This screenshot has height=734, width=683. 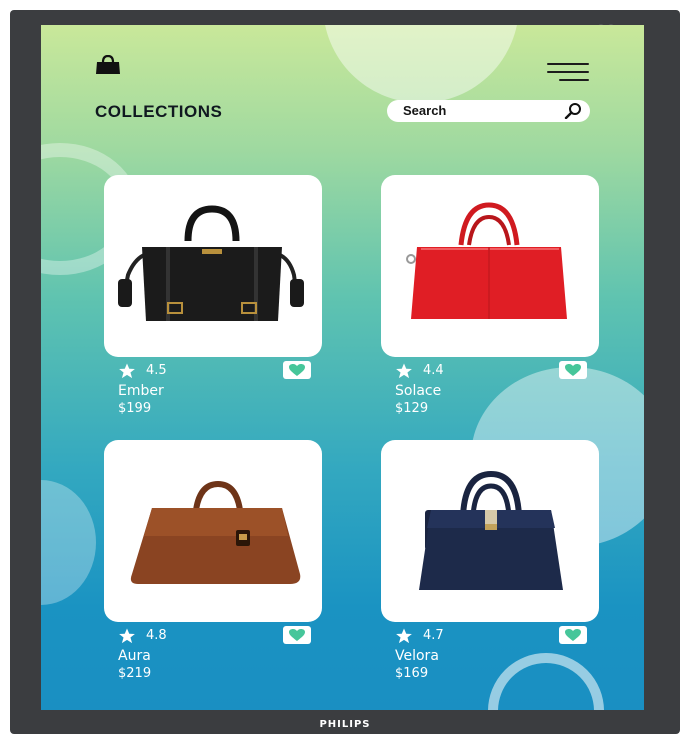 What do you see at coordinates (546, 681) in the screenshot?
I see `decorative-ring` at bounding box center [546, 681].